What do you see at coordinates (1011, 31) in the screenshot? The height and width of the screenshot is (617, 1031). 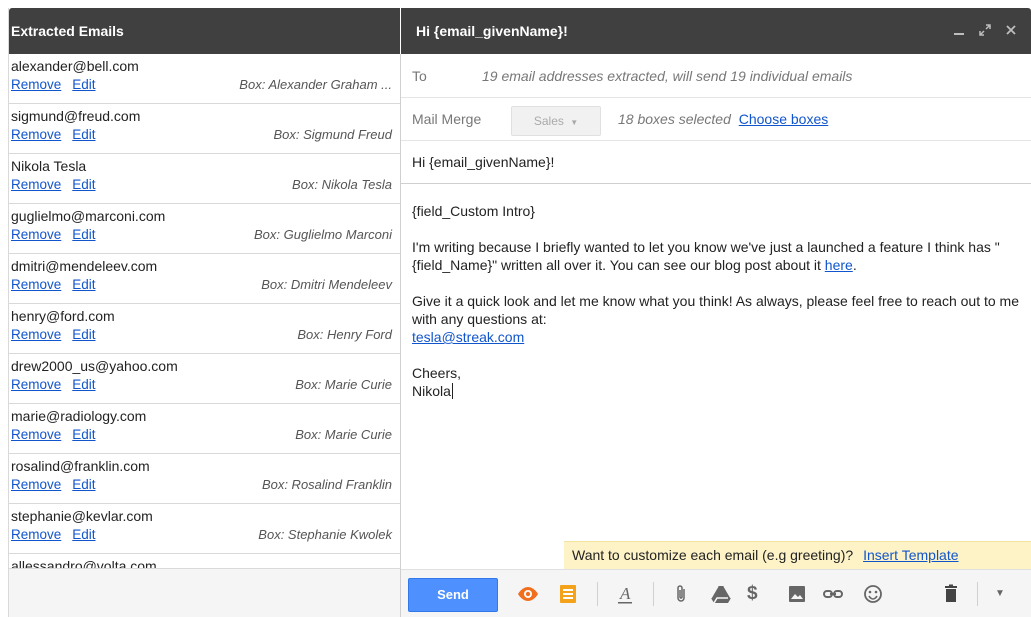 I see `close-icon` at bounding box center [1011, 31].